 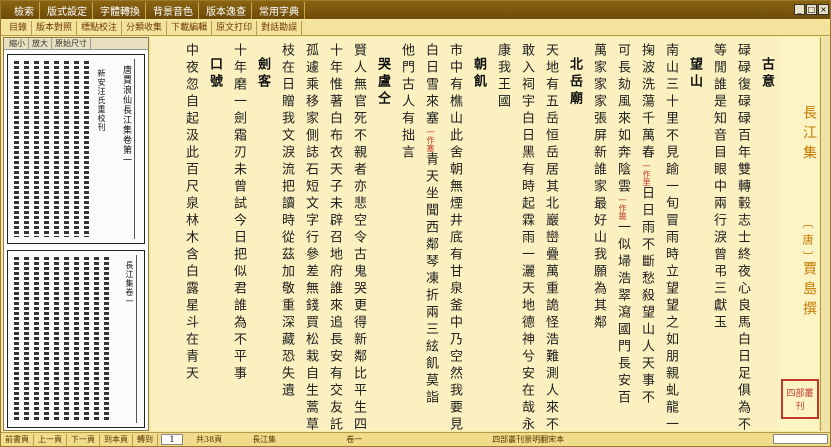 What do you see at coordinates (100, 27) in the screenshot?
I see `annotate-button: 標點校注` at bounding box center [100, 27].